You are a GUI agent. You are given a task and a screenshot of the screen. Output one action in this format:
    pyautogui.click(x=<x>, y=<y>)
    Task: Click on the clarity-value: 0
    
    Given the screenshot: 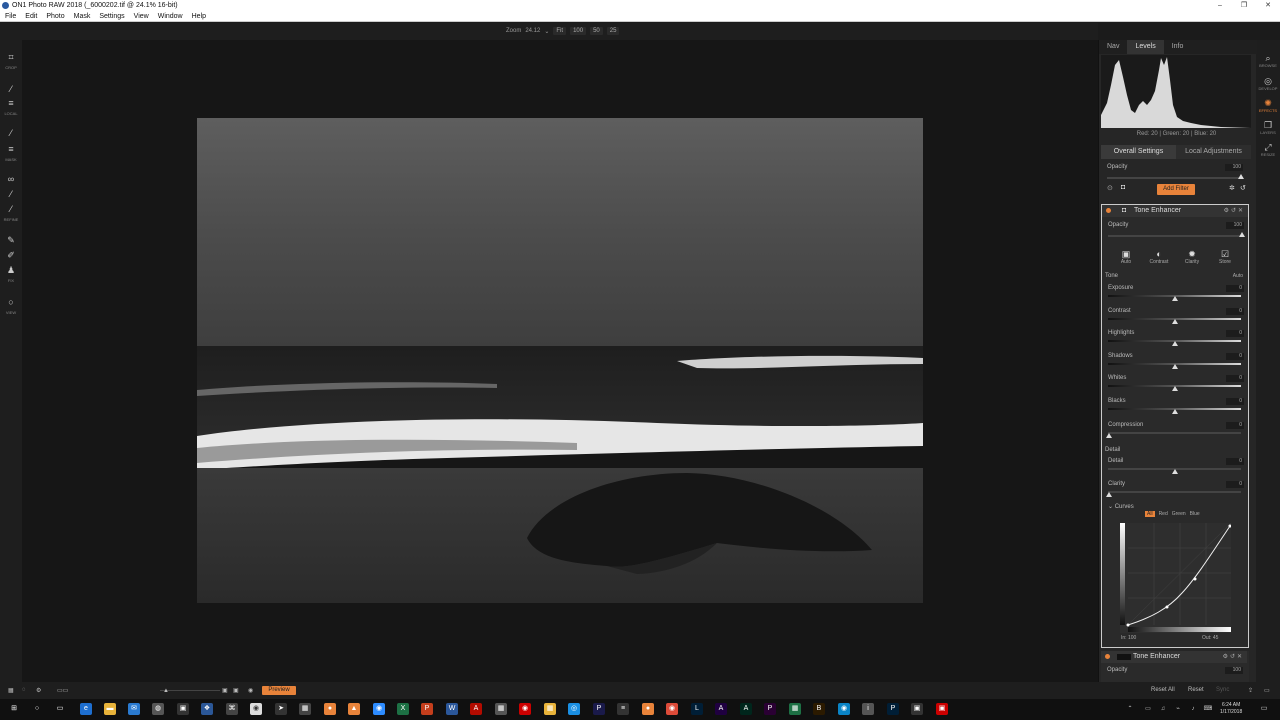 What is the action you would take?
    pyautogui.click(x=1235, y=484)
    